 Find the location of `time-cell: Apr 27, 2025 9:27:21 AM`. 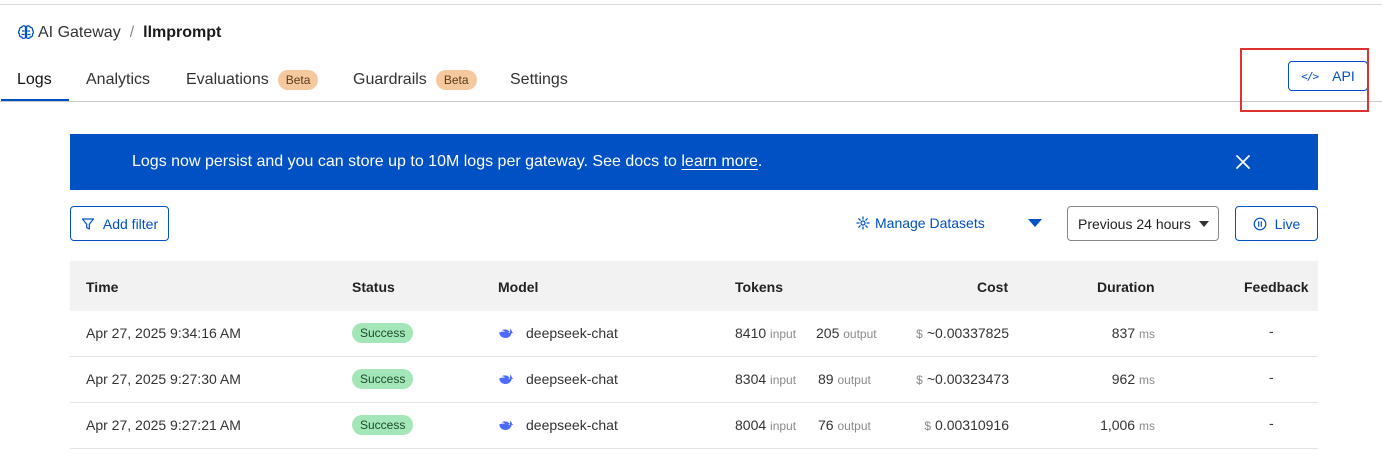

time-cell: Apr 27, 2025 9:27:21 AM is located at coordinates (163, 425).